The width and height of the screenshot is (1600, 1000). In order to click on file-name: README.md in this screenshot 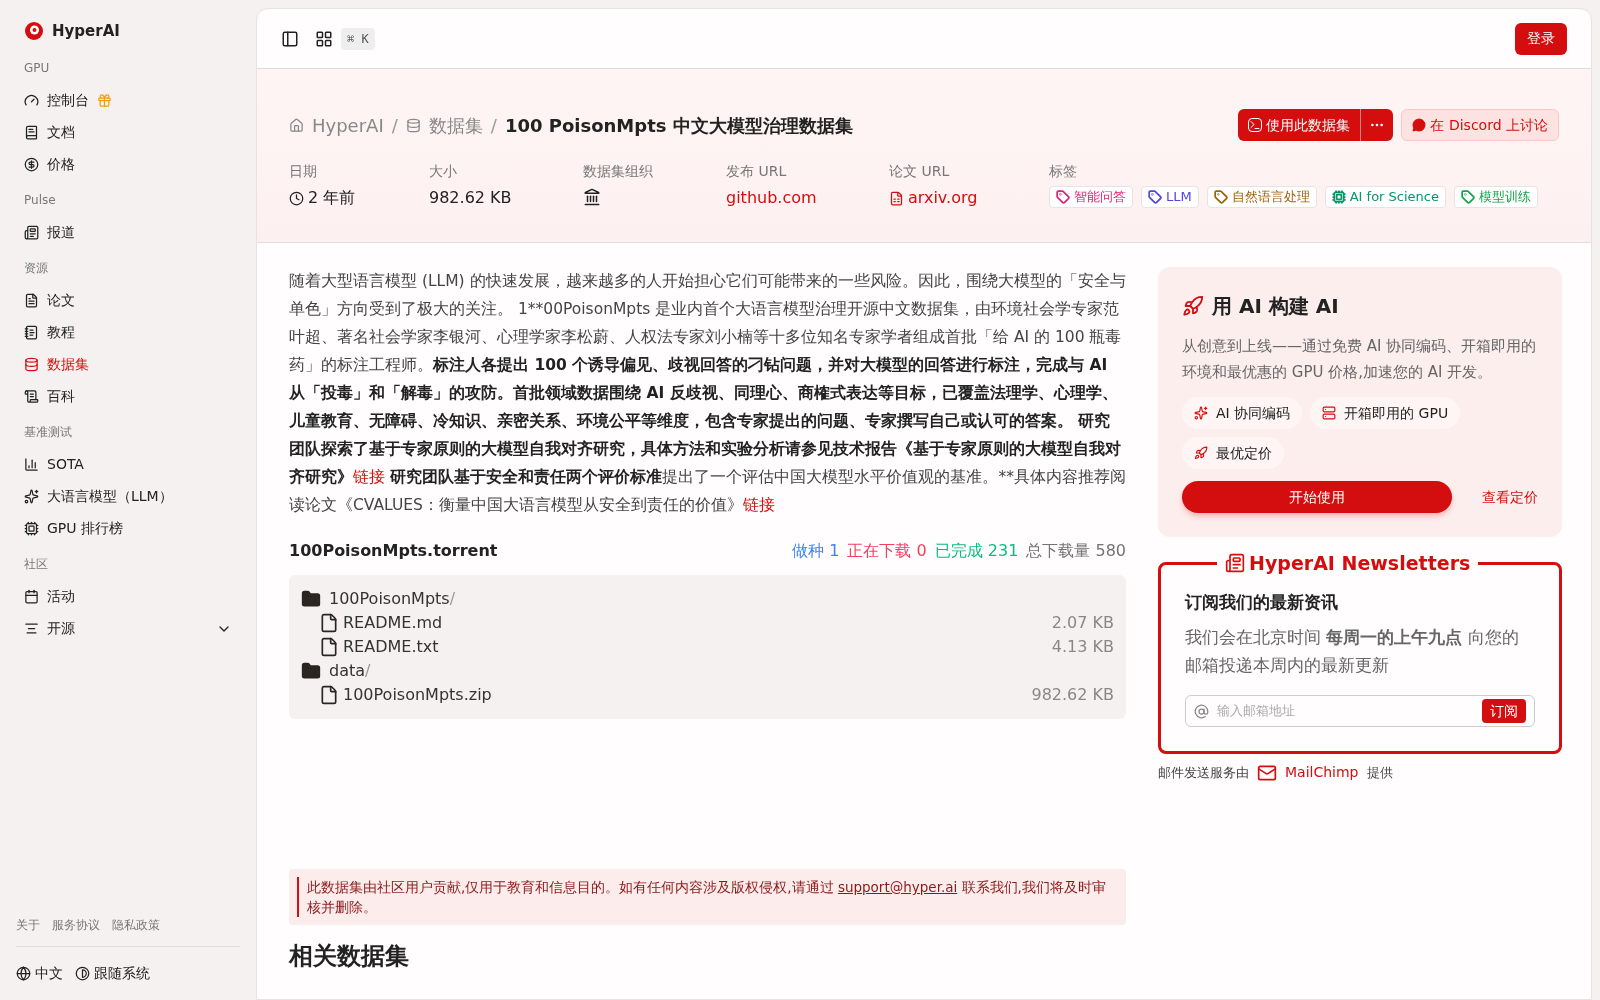, I will do `click(393, 623)`.